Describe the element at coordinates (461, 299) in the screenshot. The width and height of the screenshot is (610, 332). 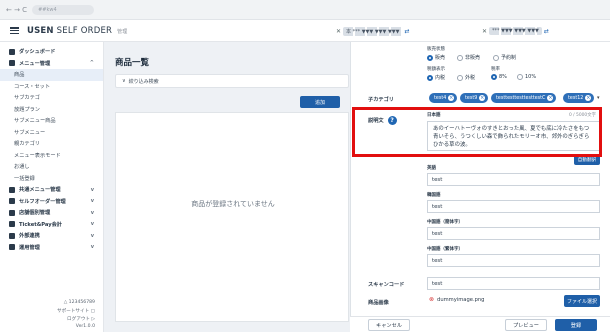
I see `image-file-name: dummyimage.png` at that location.